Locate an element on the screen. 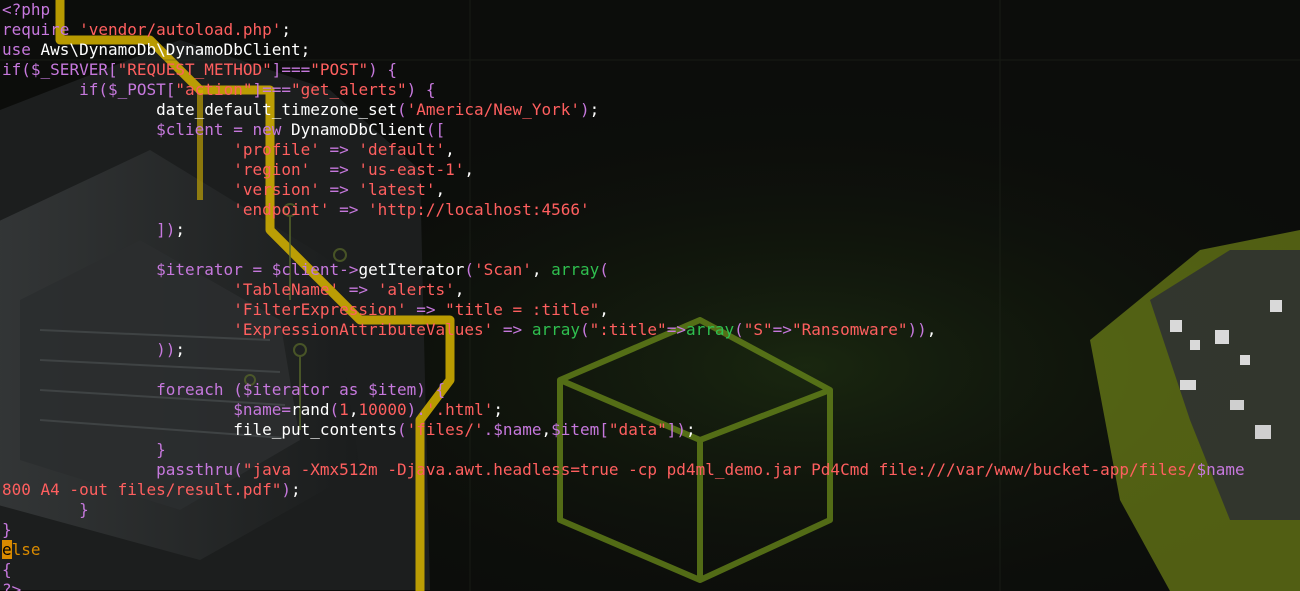 This screenshot has height=591, width=1300. code-line: $client = new DynamoDbClient([ is located at coordinates (223, 130).